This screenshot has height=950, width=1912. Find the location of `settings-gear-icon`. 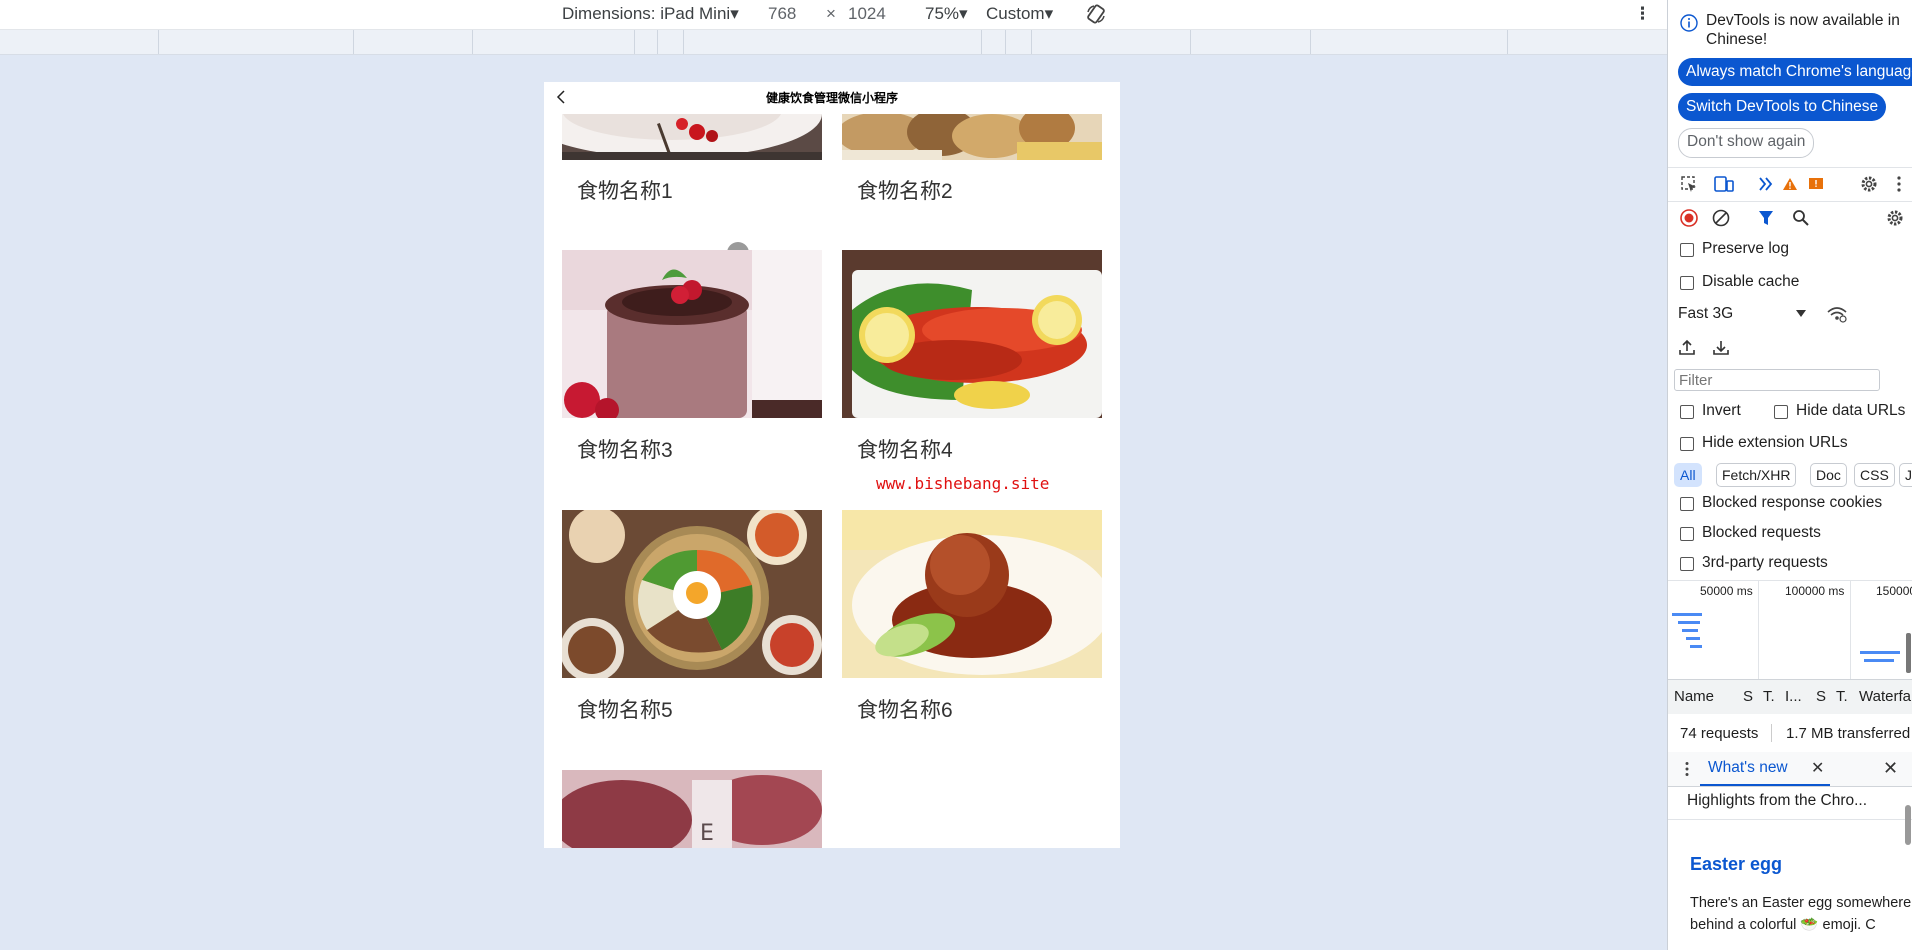

settings-gear-icon is located at coordinates (1869, 184).